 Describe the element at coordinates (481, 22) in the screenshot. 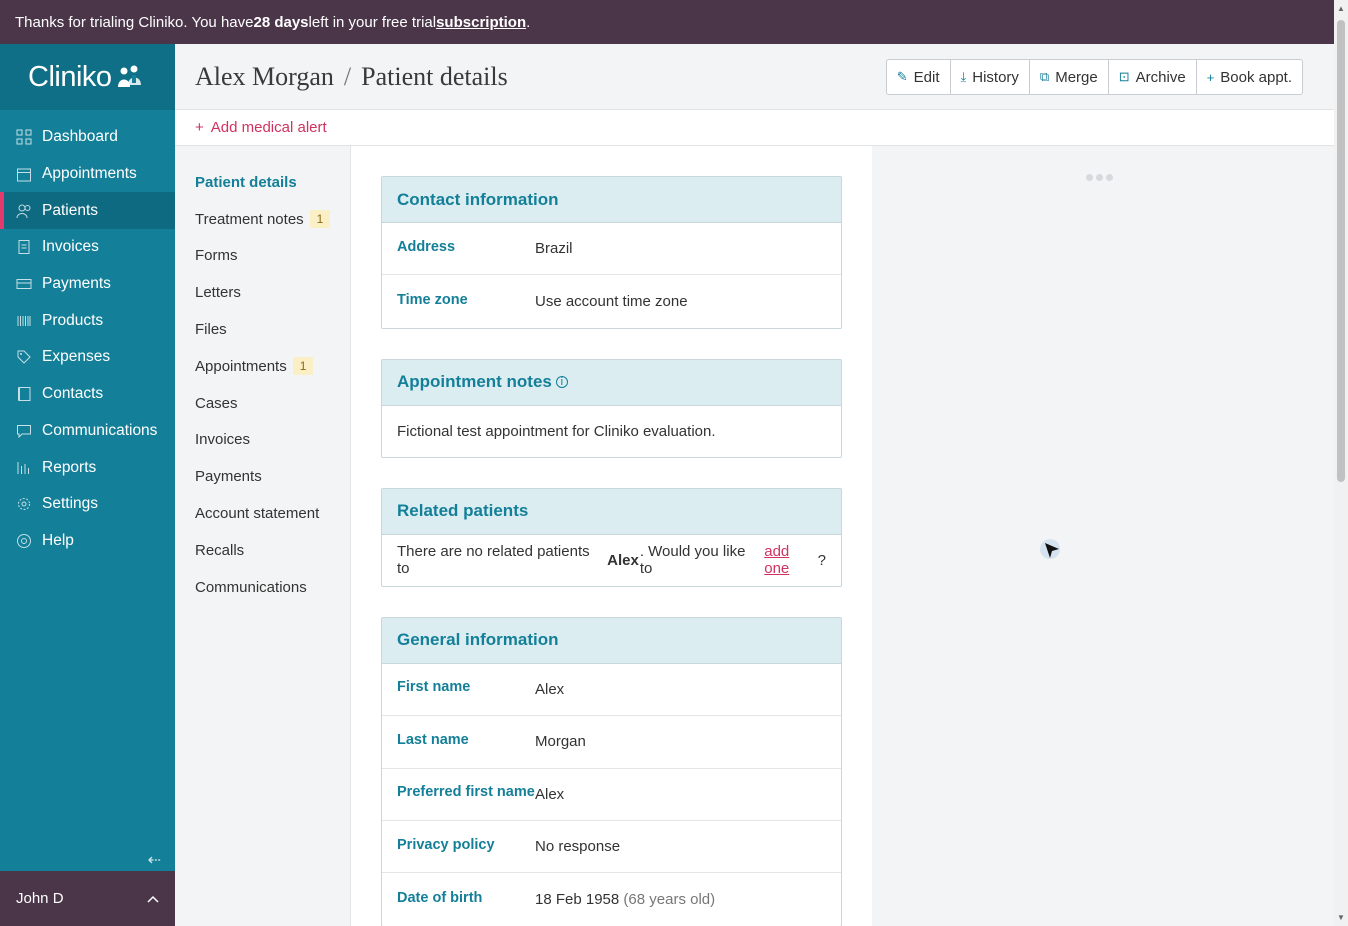

I see `subscription-link: subscription` at that location.